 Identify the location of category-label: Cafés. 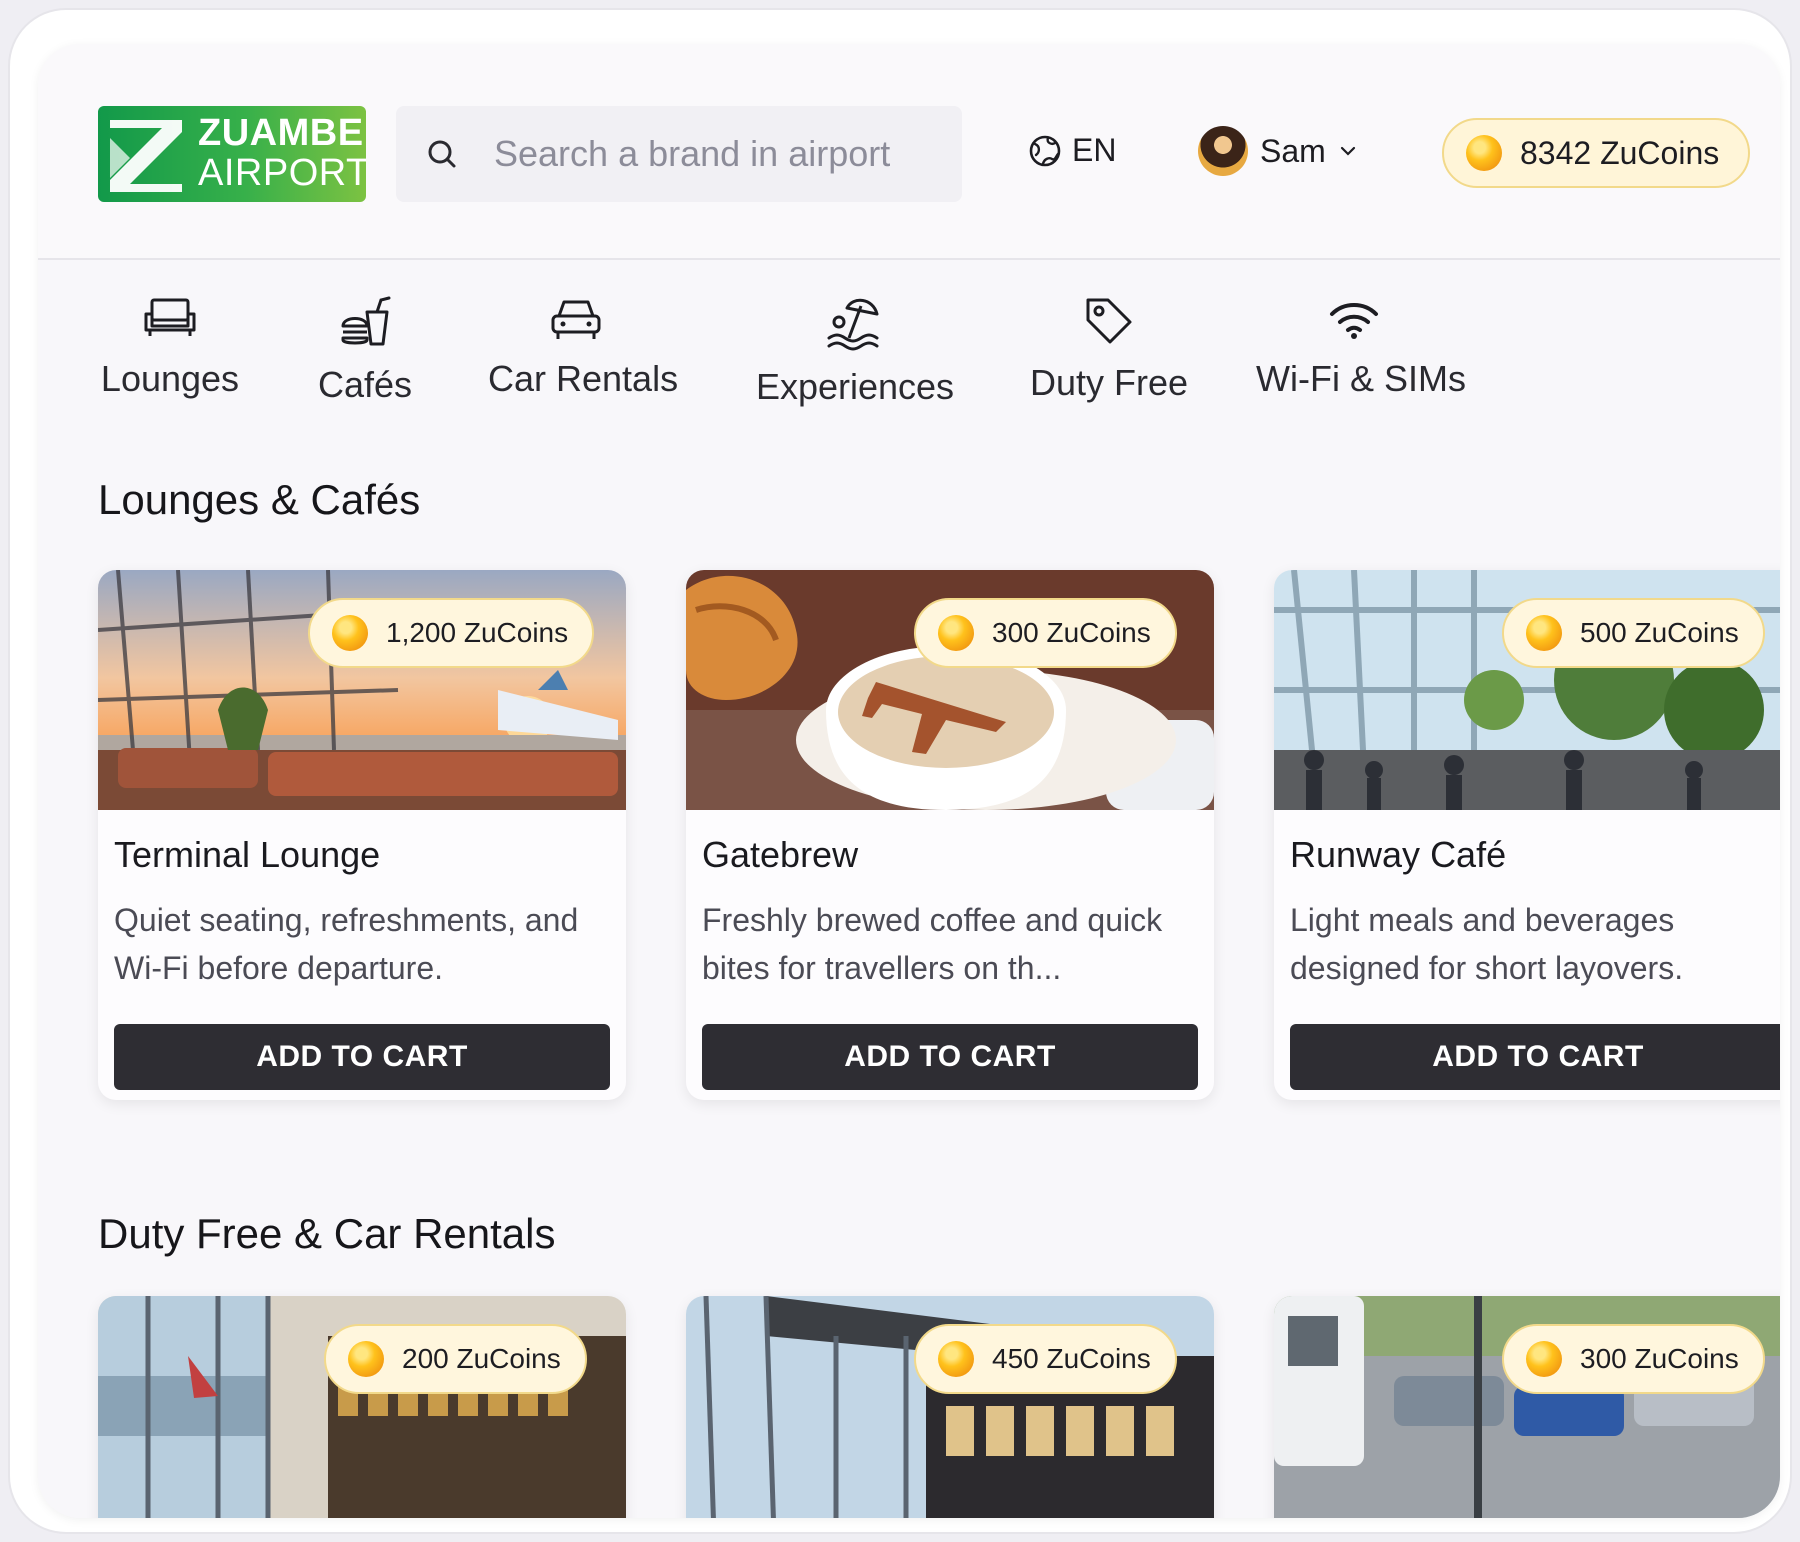
(365, 384).